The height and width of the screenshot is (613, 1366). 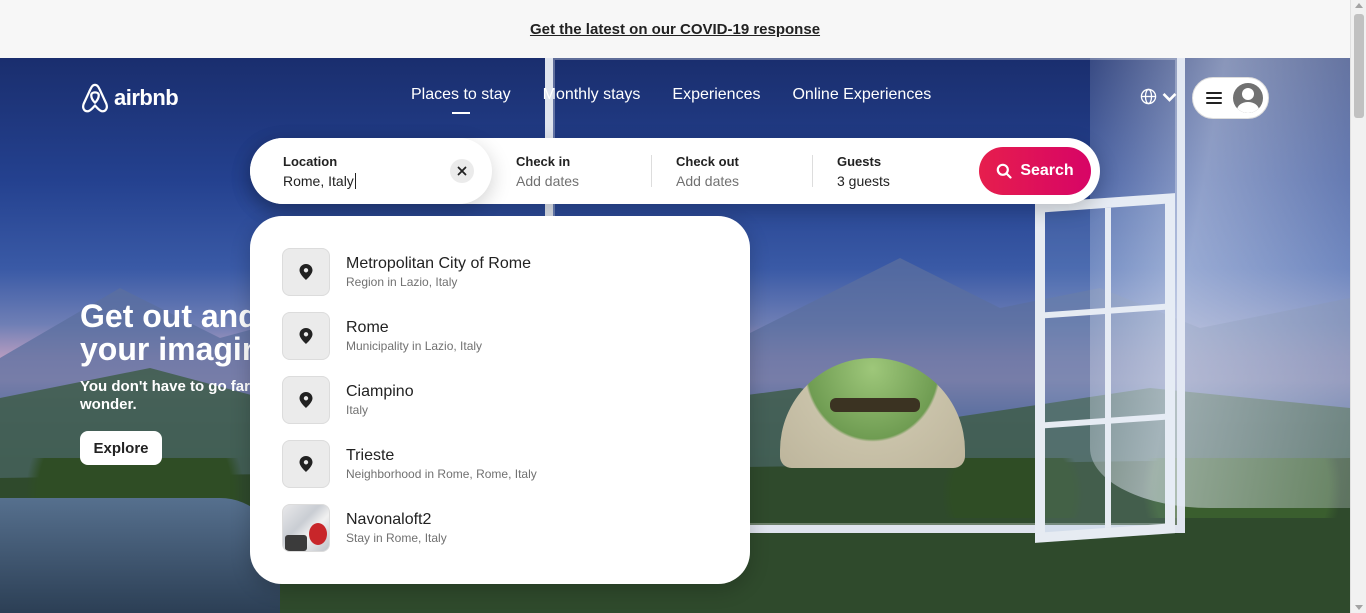 I want to click on suggestion-subtitle: Region in Lazio, Italy, so click(x=402, y=282).